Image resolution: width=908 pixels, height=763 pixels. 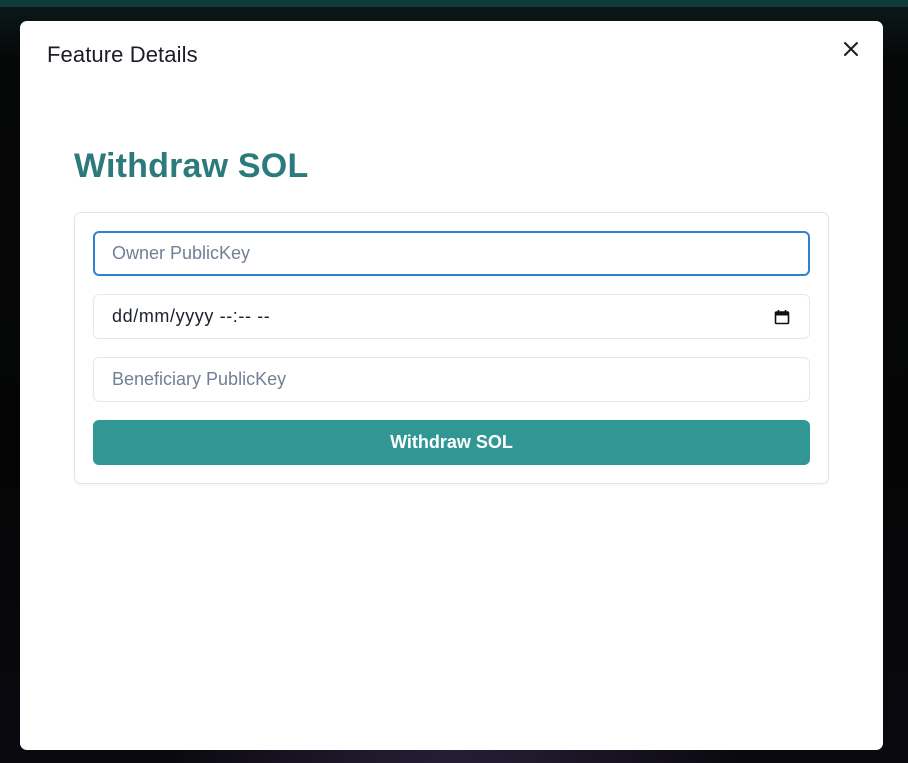 I want to click on close-icon, so click(x=851, y=49).